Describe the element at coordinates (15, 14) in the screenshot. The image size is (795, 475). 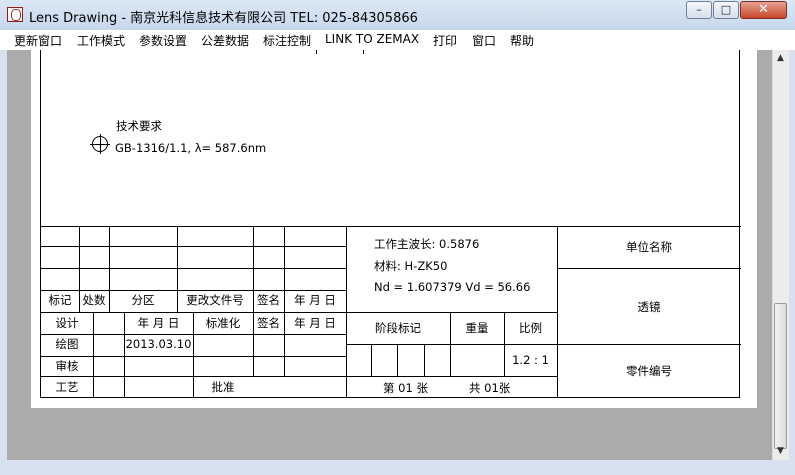
I see `app-icon` at that location.